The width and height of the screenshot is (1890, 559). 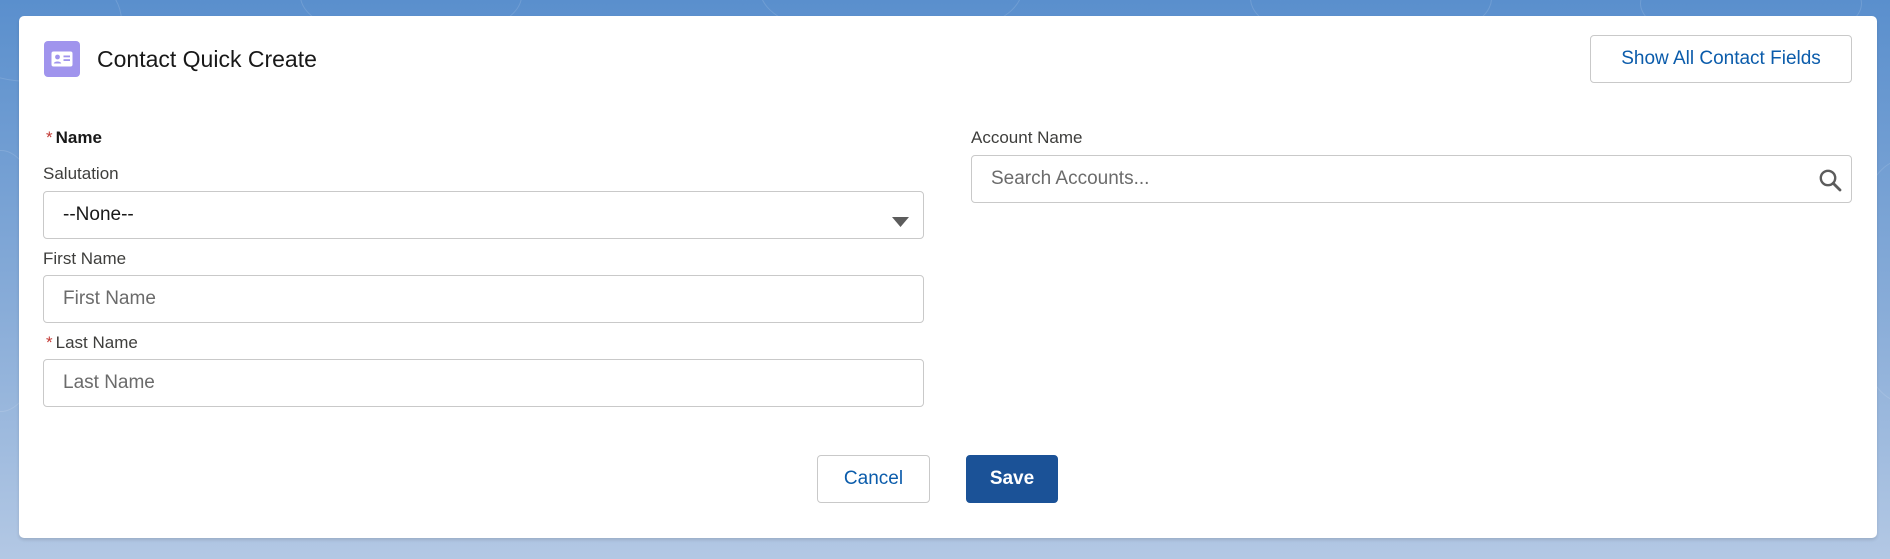 What do you see at coordinates (207, 59) in the screenshot?
I see `page-title: Contact Quick Create` at bounding box center [207, 59].